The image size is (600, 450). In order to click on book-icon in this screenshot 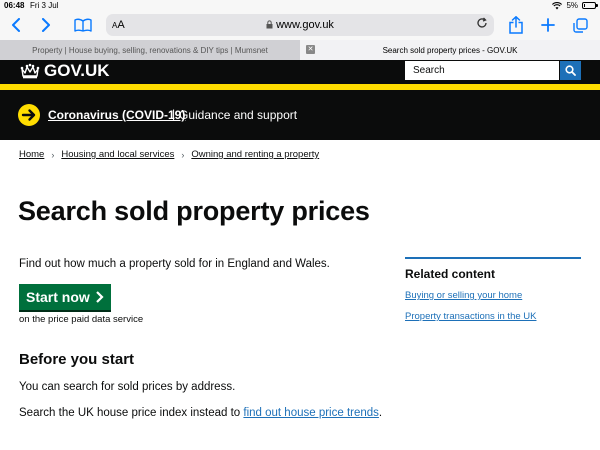, I will do `click(83, 25)`.